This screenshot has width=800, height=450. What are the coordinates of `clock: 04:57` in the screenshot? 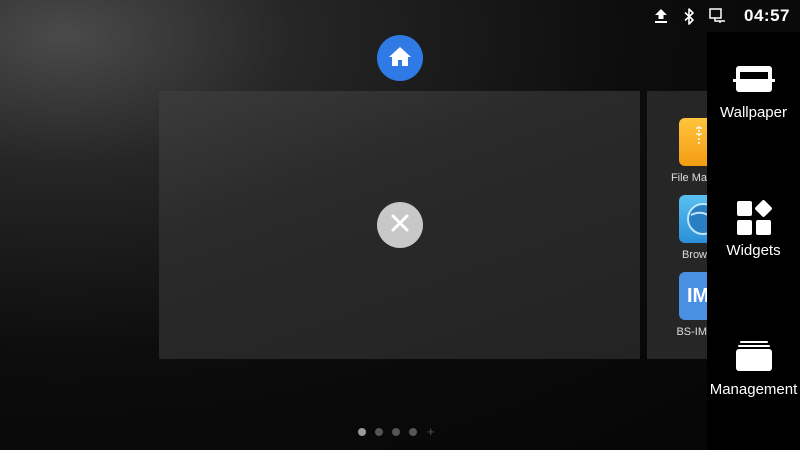 It's located at (767, 15).